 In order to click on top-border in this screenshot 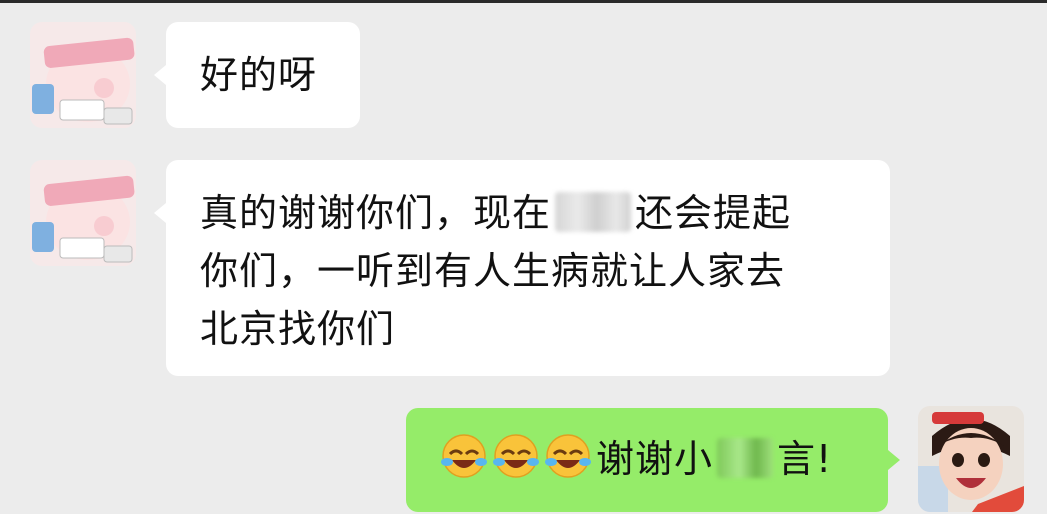, I will do `click(523, 1)`.